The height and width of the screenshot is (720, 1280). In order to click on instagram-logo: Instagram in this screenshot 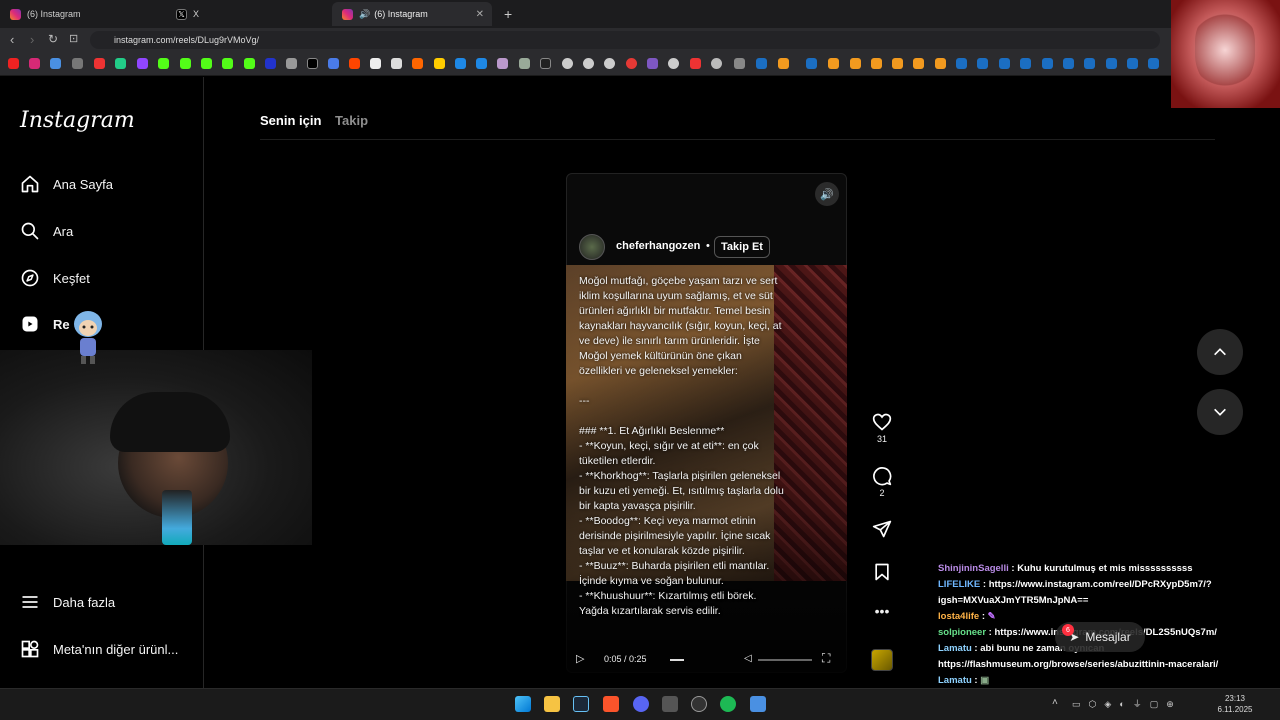, I will do `click(77, 120)`.